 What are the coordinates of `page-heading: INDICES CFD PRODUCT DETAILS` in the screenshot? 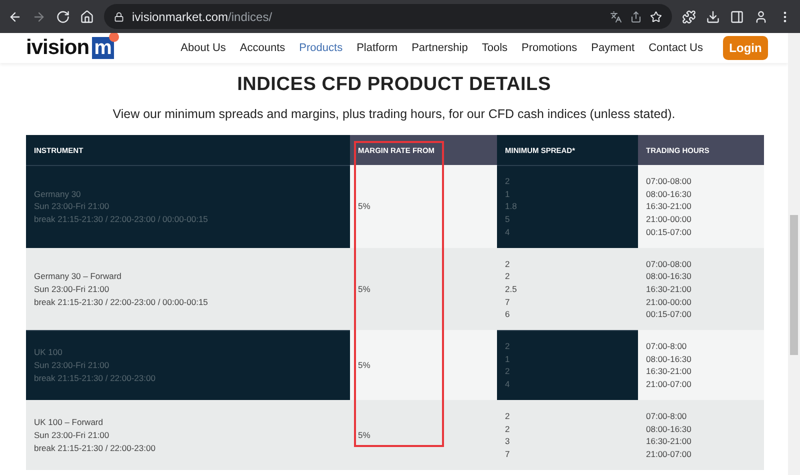 It's located at (394, 85).